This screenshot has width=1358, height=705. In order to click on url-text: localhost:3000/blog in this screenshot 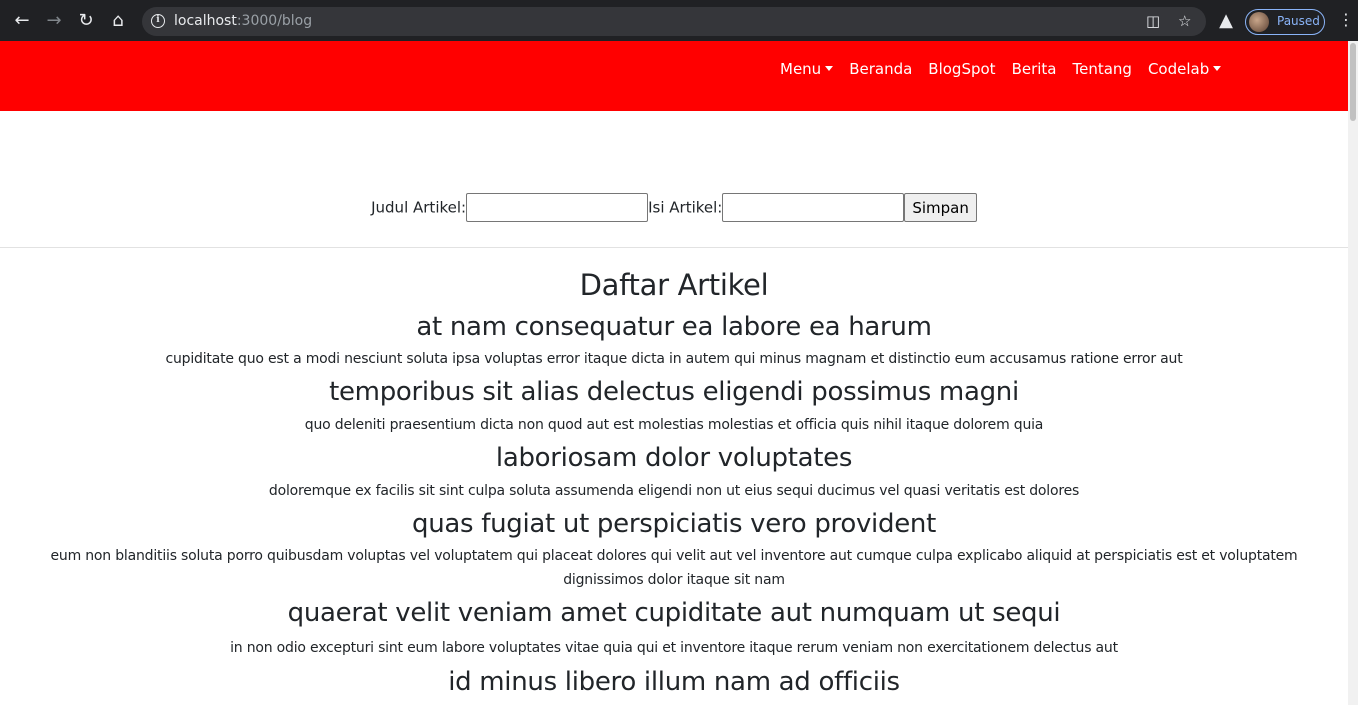, I will do `click(243, 21)`.